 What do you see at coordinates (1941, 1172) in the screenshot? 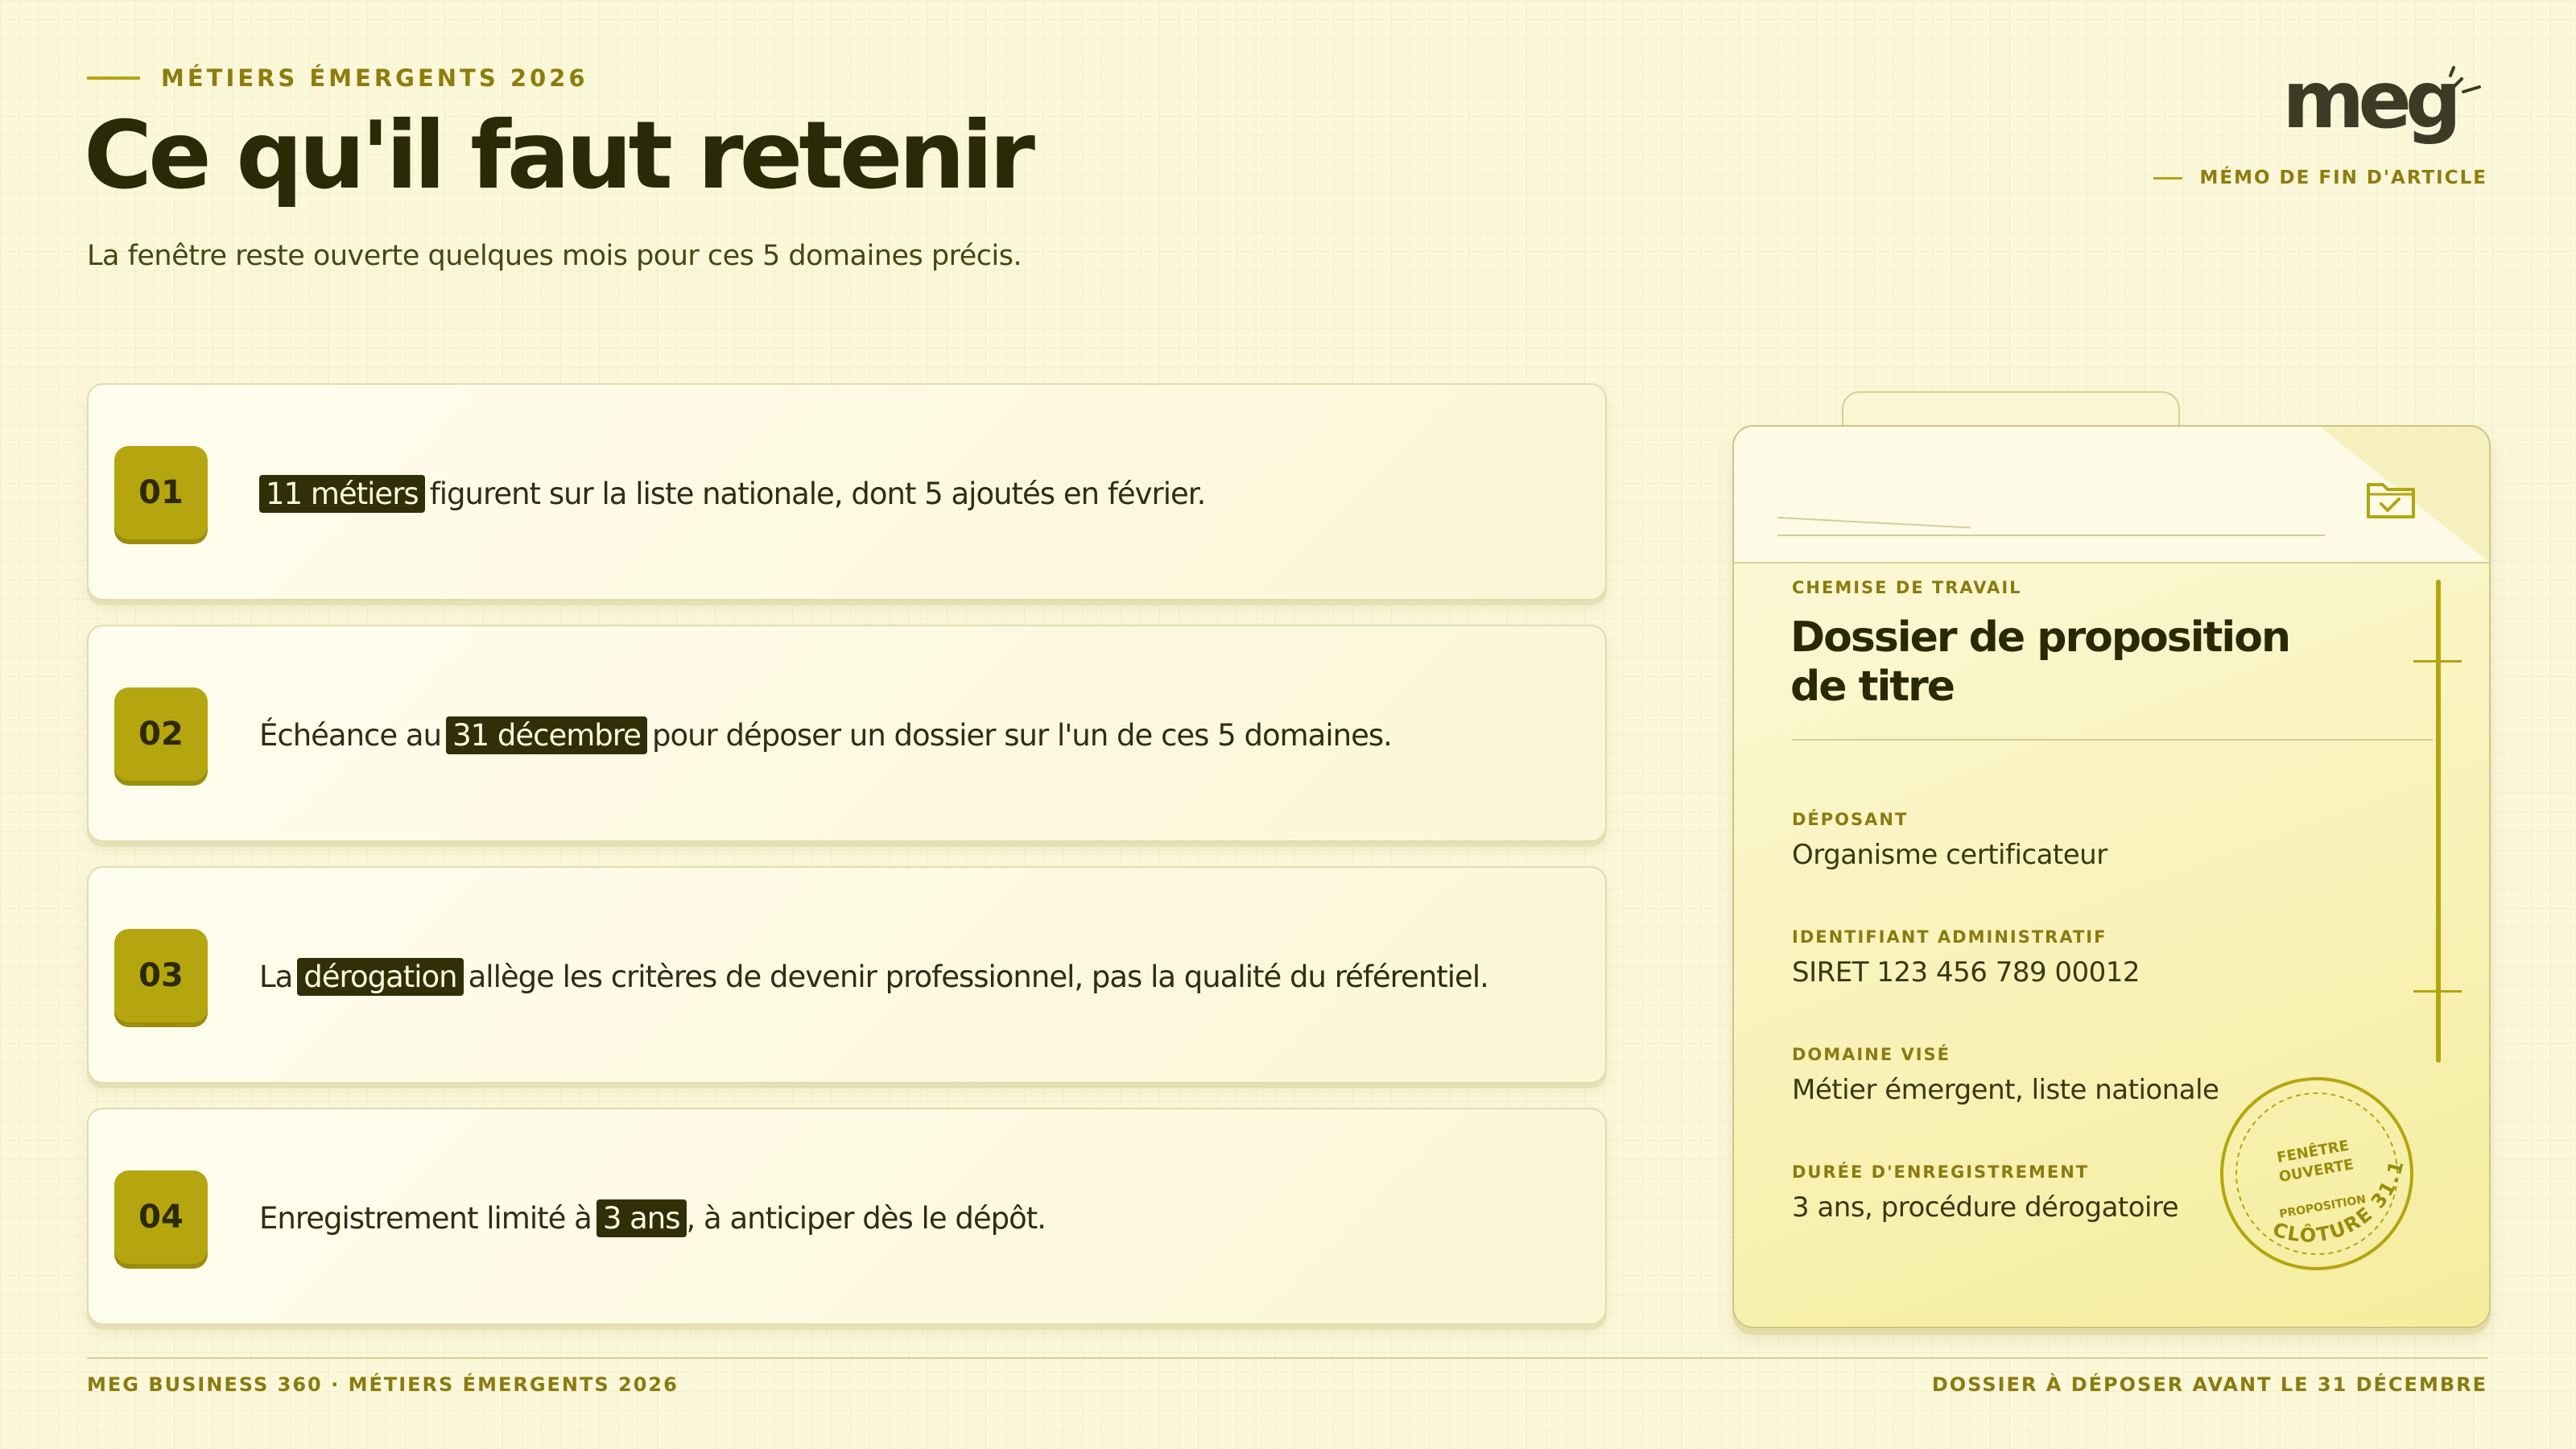
I see `field-label-duree: DURÉE D'ENREGISTREMENT` at bounding box center [1941, 1172].